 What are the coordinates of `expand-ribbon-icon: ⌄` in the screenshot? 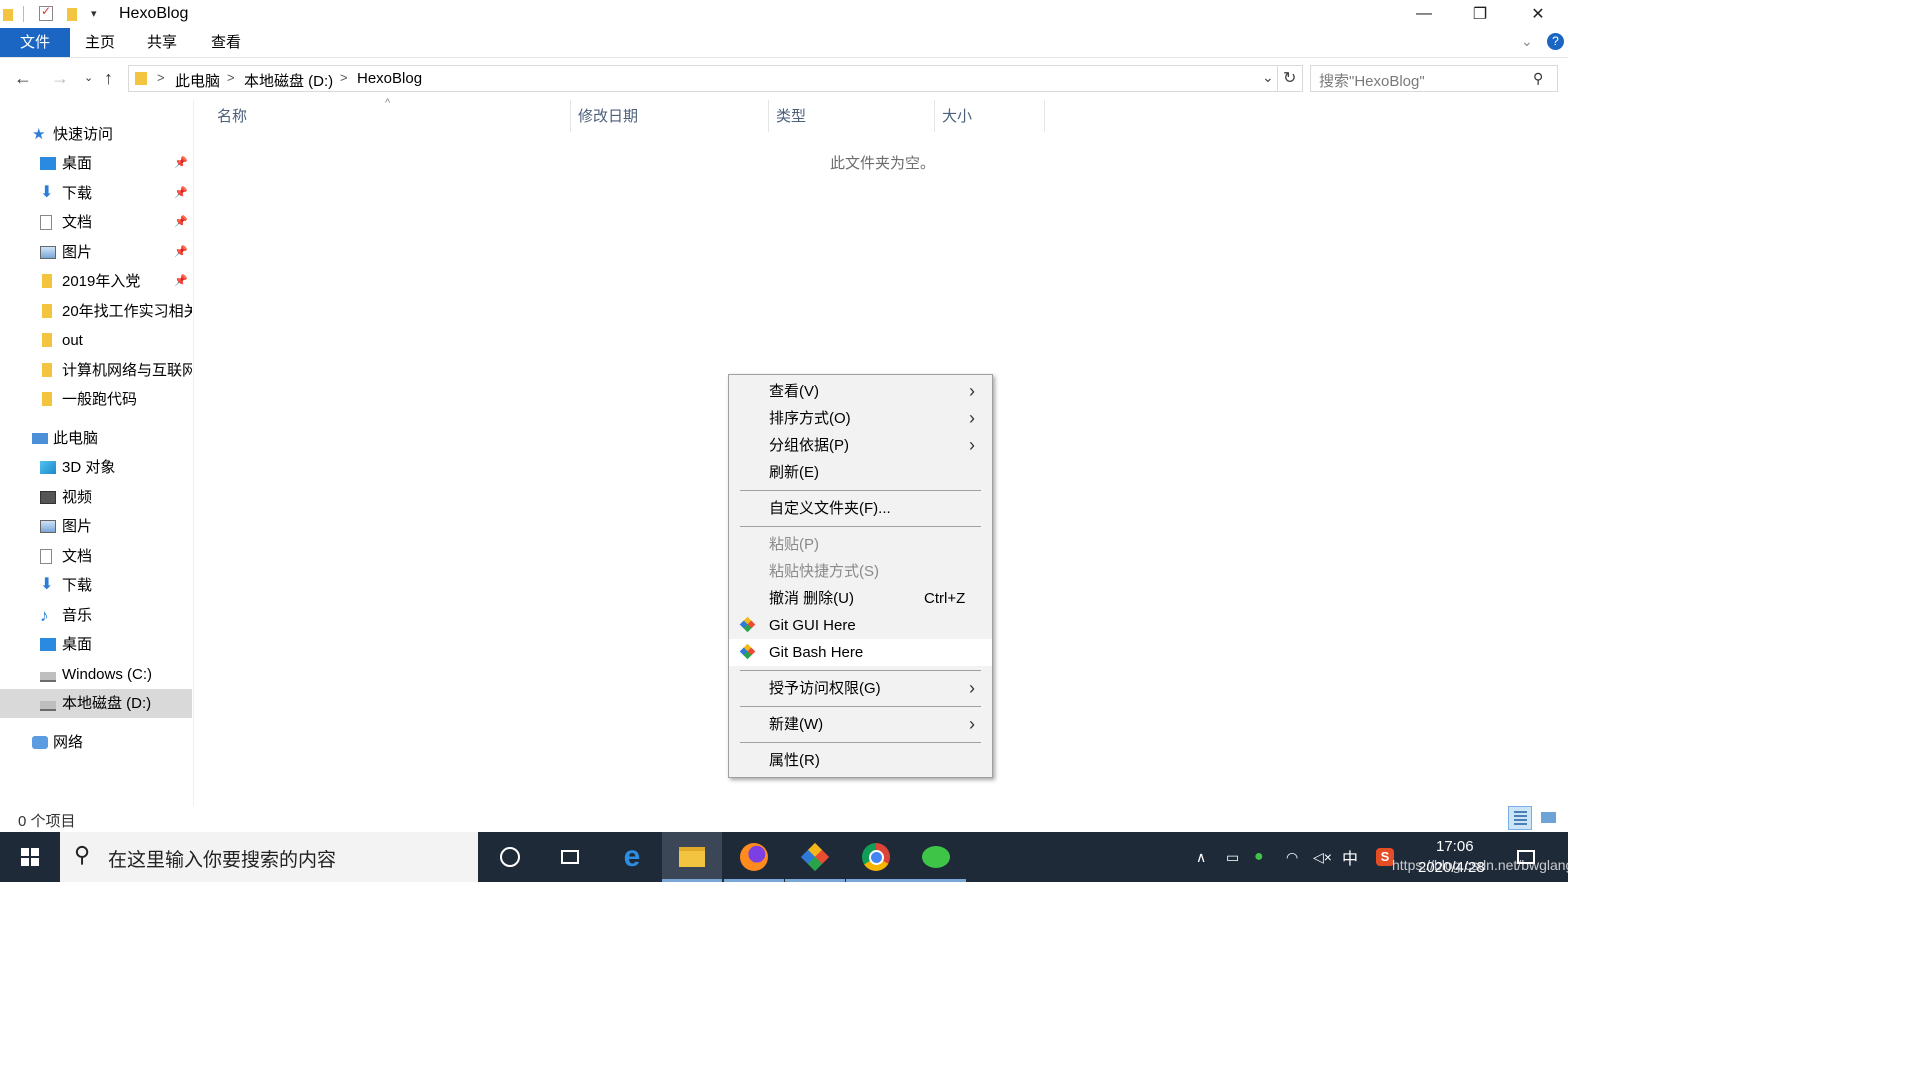 It's located at (1527, 41).